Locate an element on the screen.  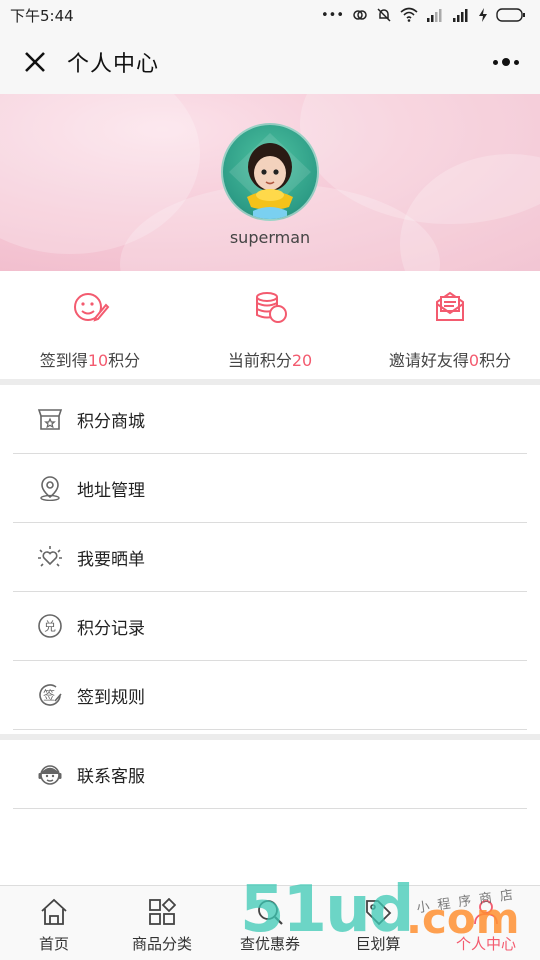
menu-label: 签到规则 is located at coordinates (111, 697).